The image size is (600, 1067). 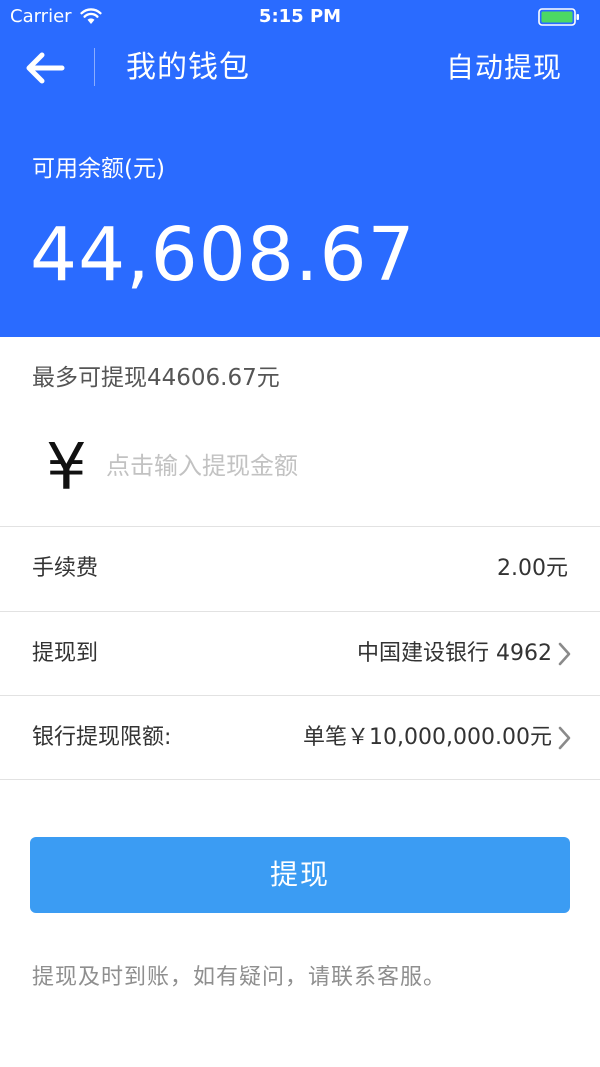 What do you see at coordinates (300, 569) in the screenshot?
I see `fee-row: 手续费 2.00元` at bounding box center [300, 569].